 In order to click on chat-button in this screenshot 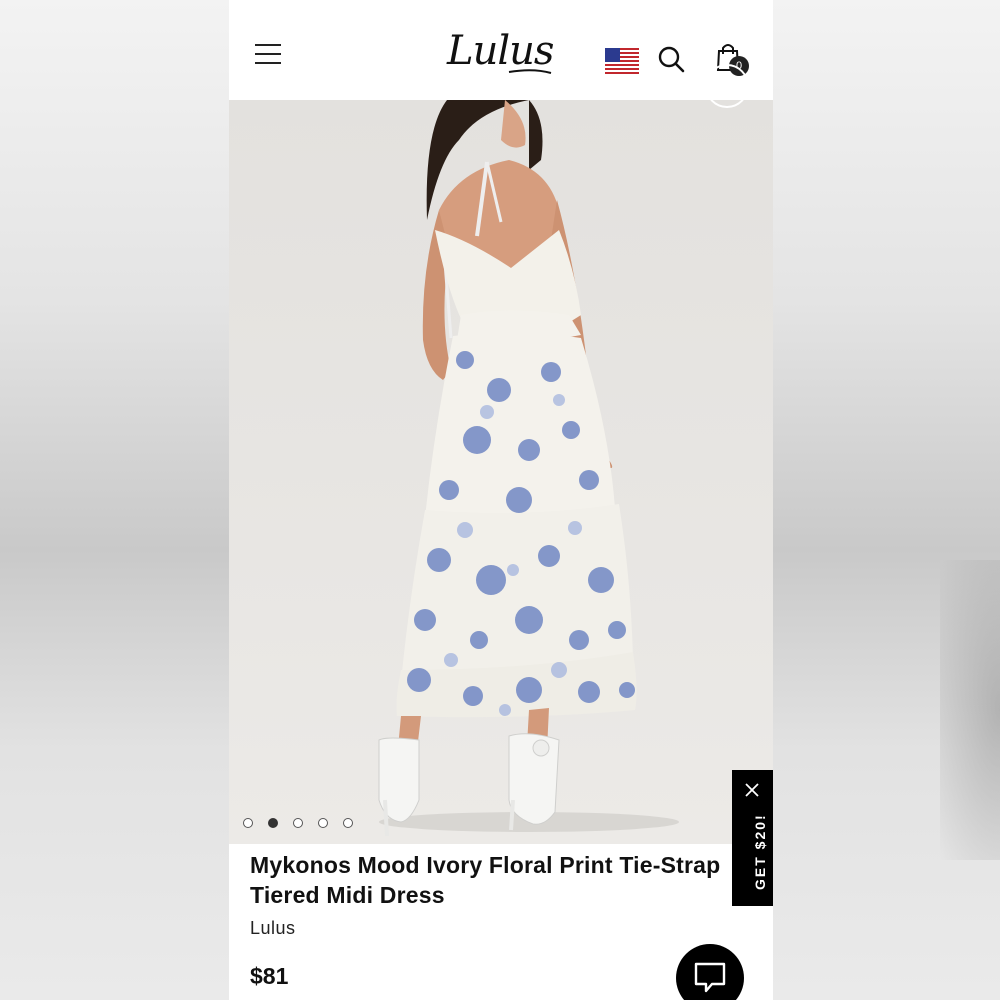, I will do `click(710, 972)`.